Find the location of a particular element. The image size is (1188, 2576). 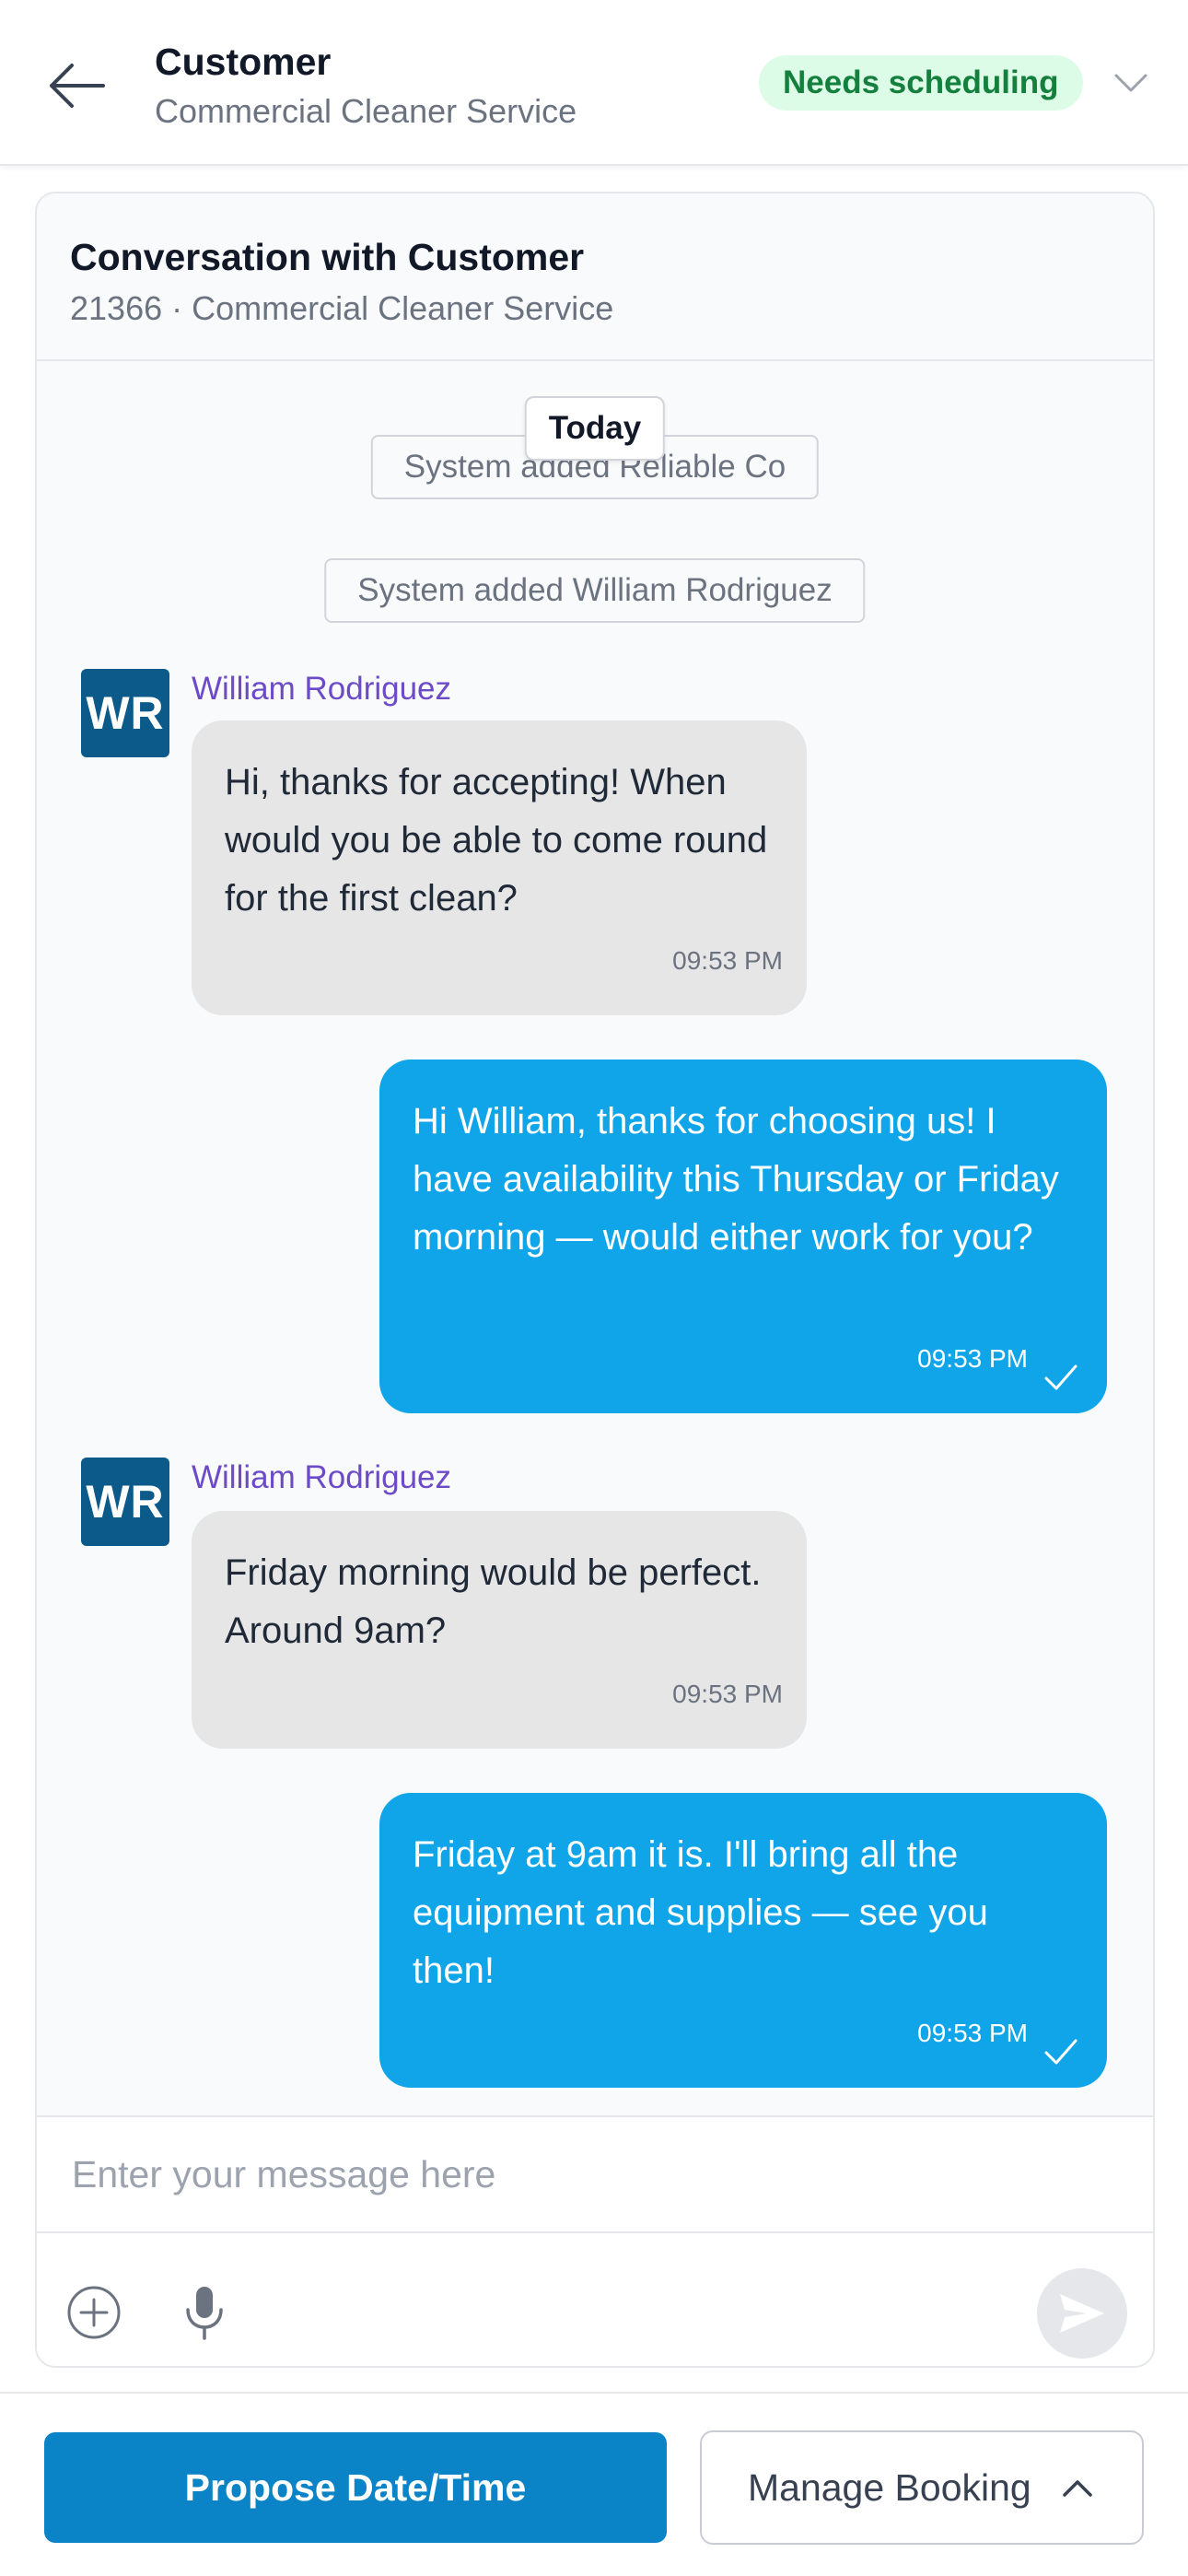

send-button is located at coordinates (1082, 2313).